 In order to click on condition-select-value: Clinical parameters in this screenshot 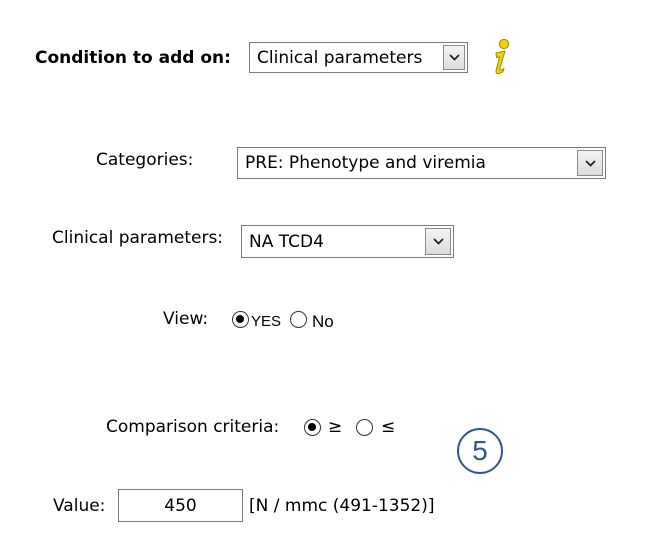, I will do `click(340, 57)`.